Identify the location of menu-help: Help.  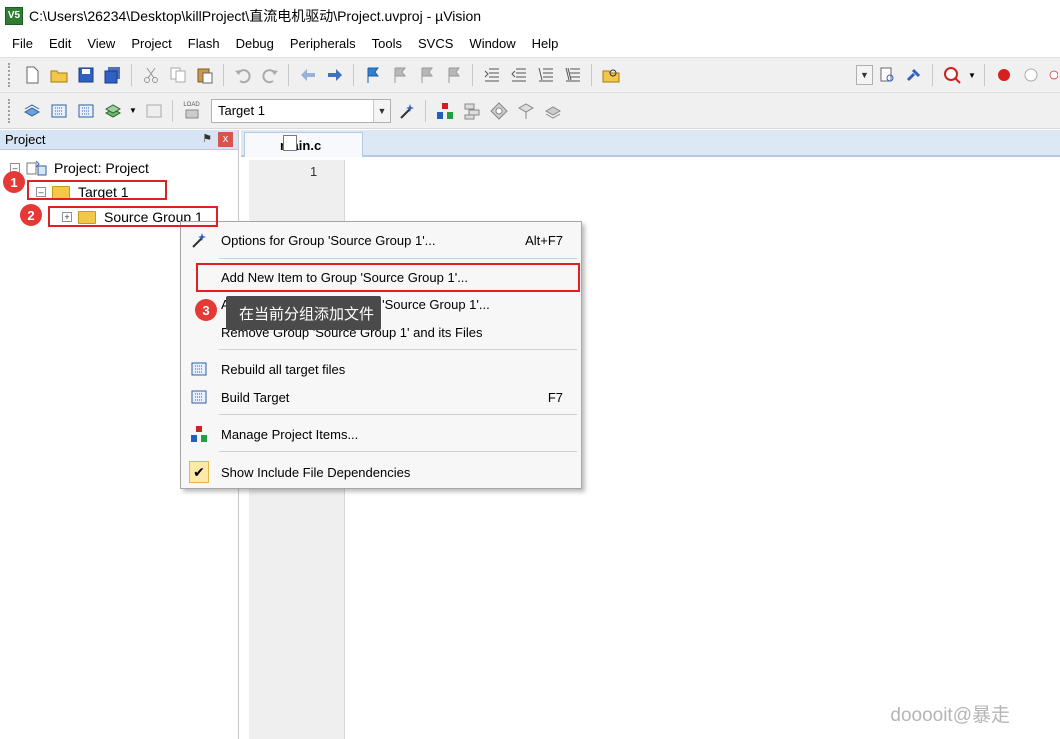
(545, 44).